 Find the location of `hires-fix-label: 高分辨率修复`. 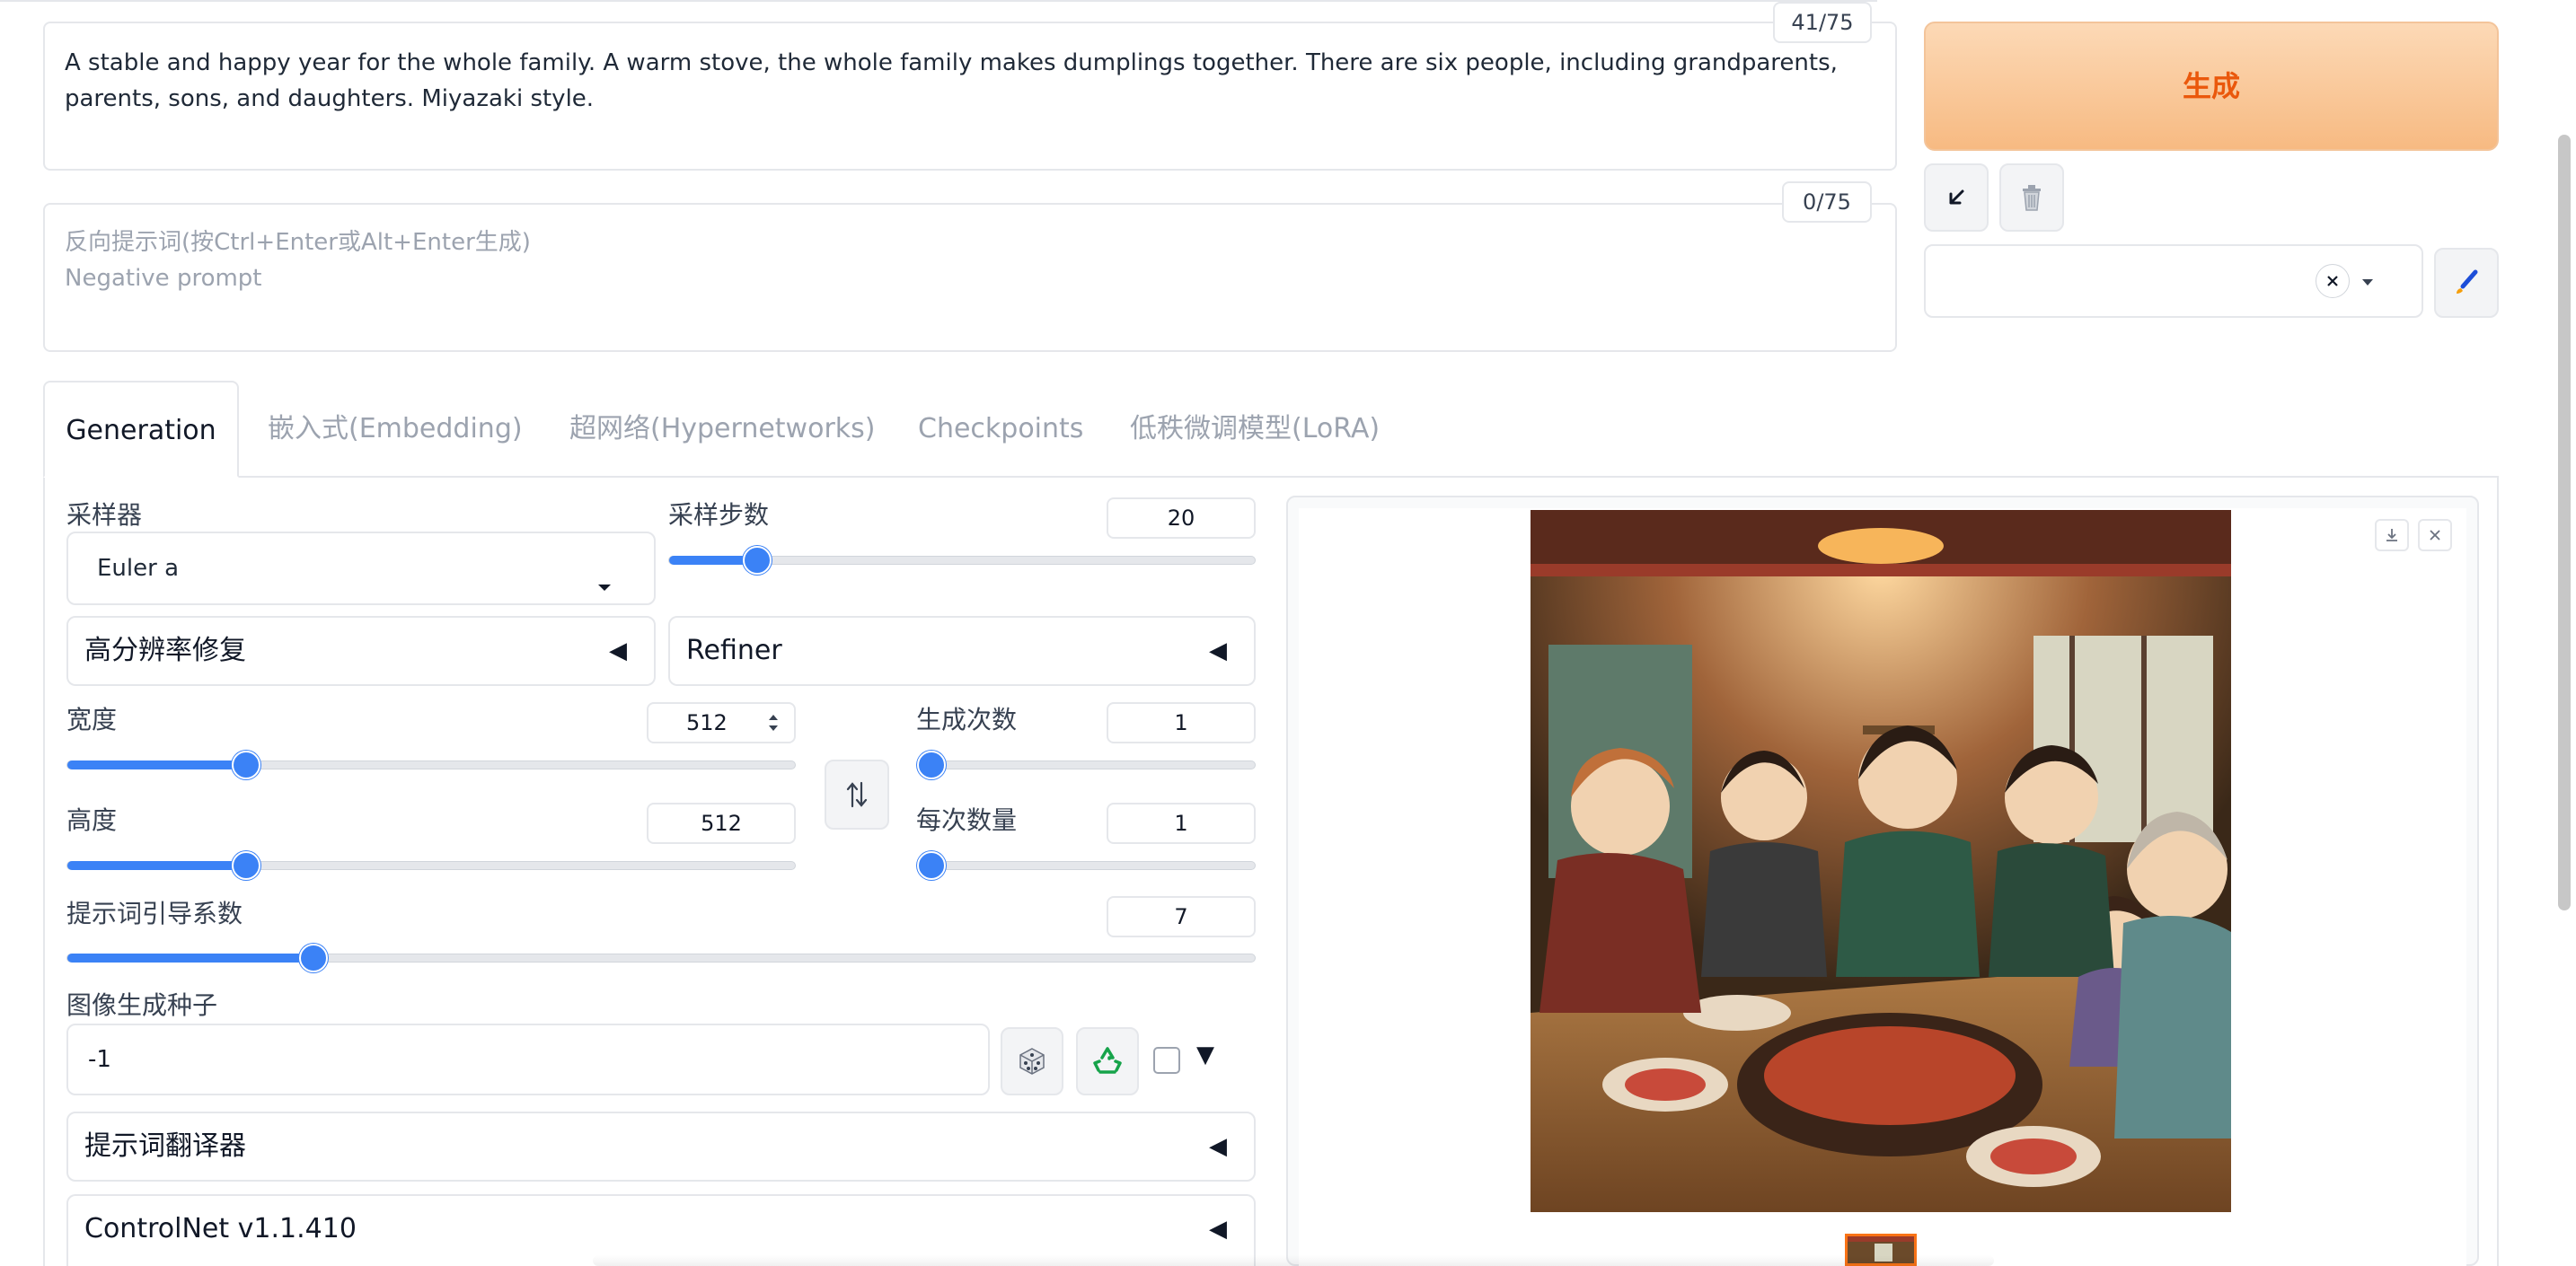

hires-fix-label: 高分辨率修复 is located at coordinates (165, 650).